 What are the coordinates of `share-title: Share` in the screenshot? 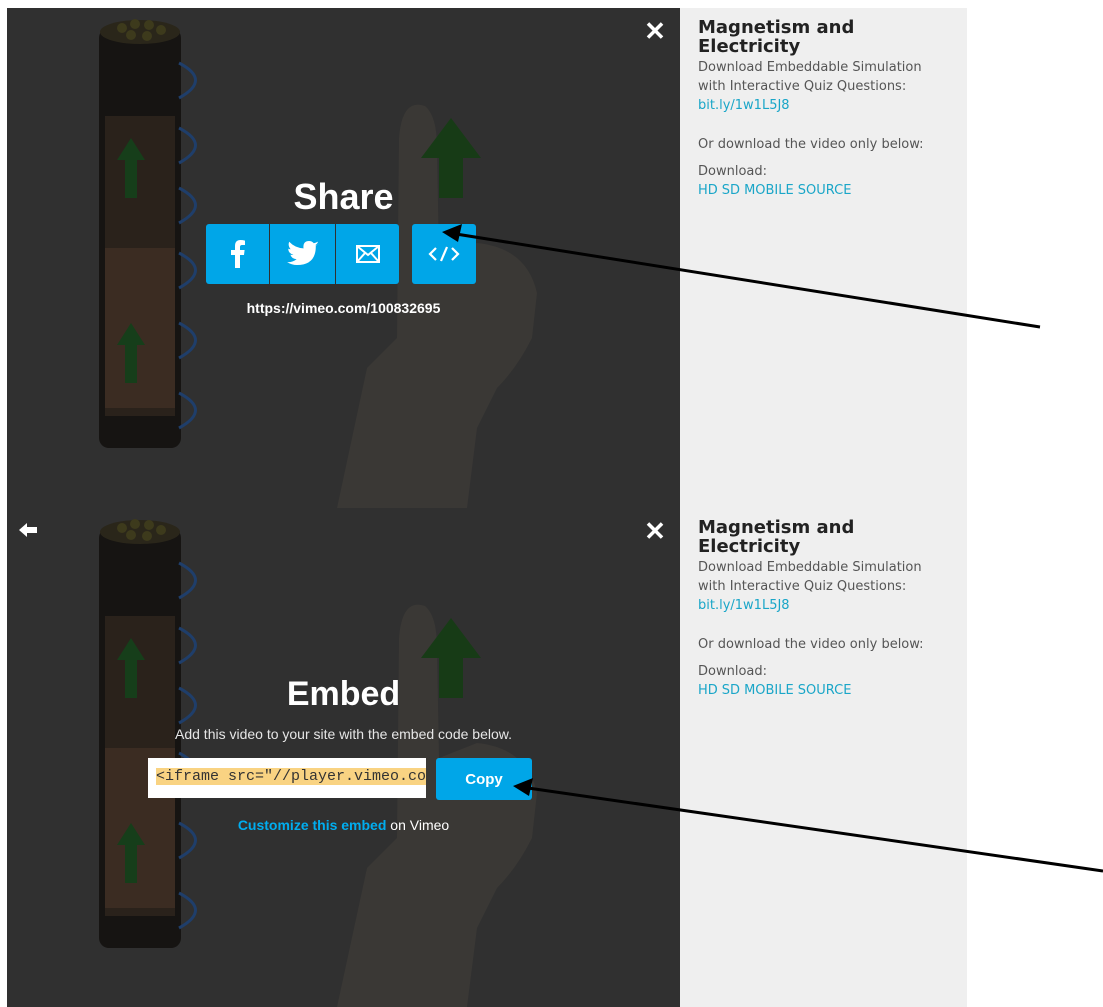 It's located at (343, 196).